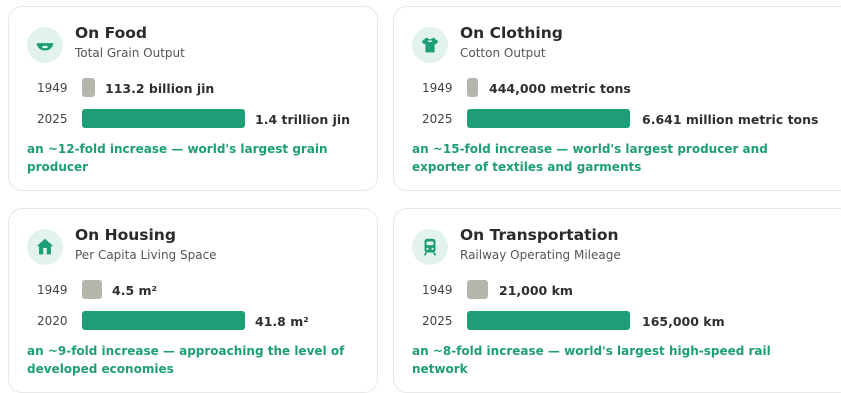 The image size is (841, 393). Describe the element at coordinates (430, 247) in the screenshot. I see `train-icon` at that location.